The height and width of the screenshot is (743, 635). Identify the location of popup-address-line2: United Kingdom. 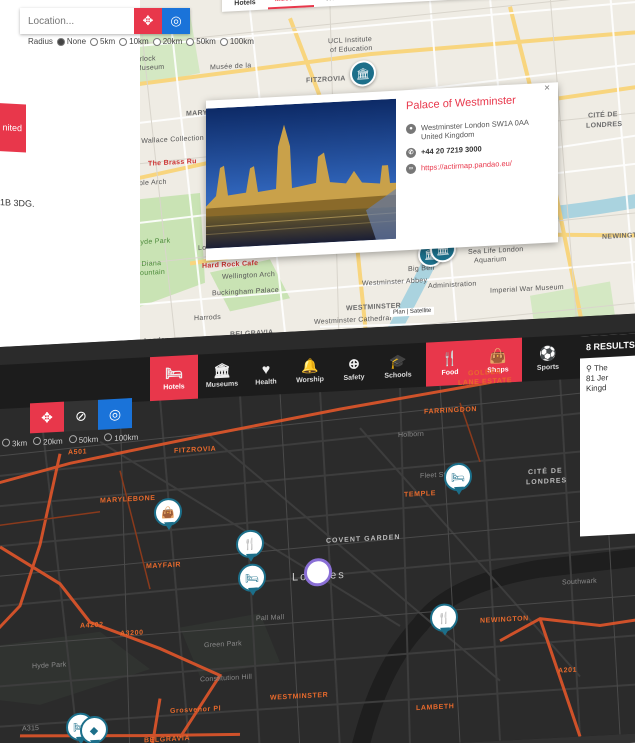
(448, 135).